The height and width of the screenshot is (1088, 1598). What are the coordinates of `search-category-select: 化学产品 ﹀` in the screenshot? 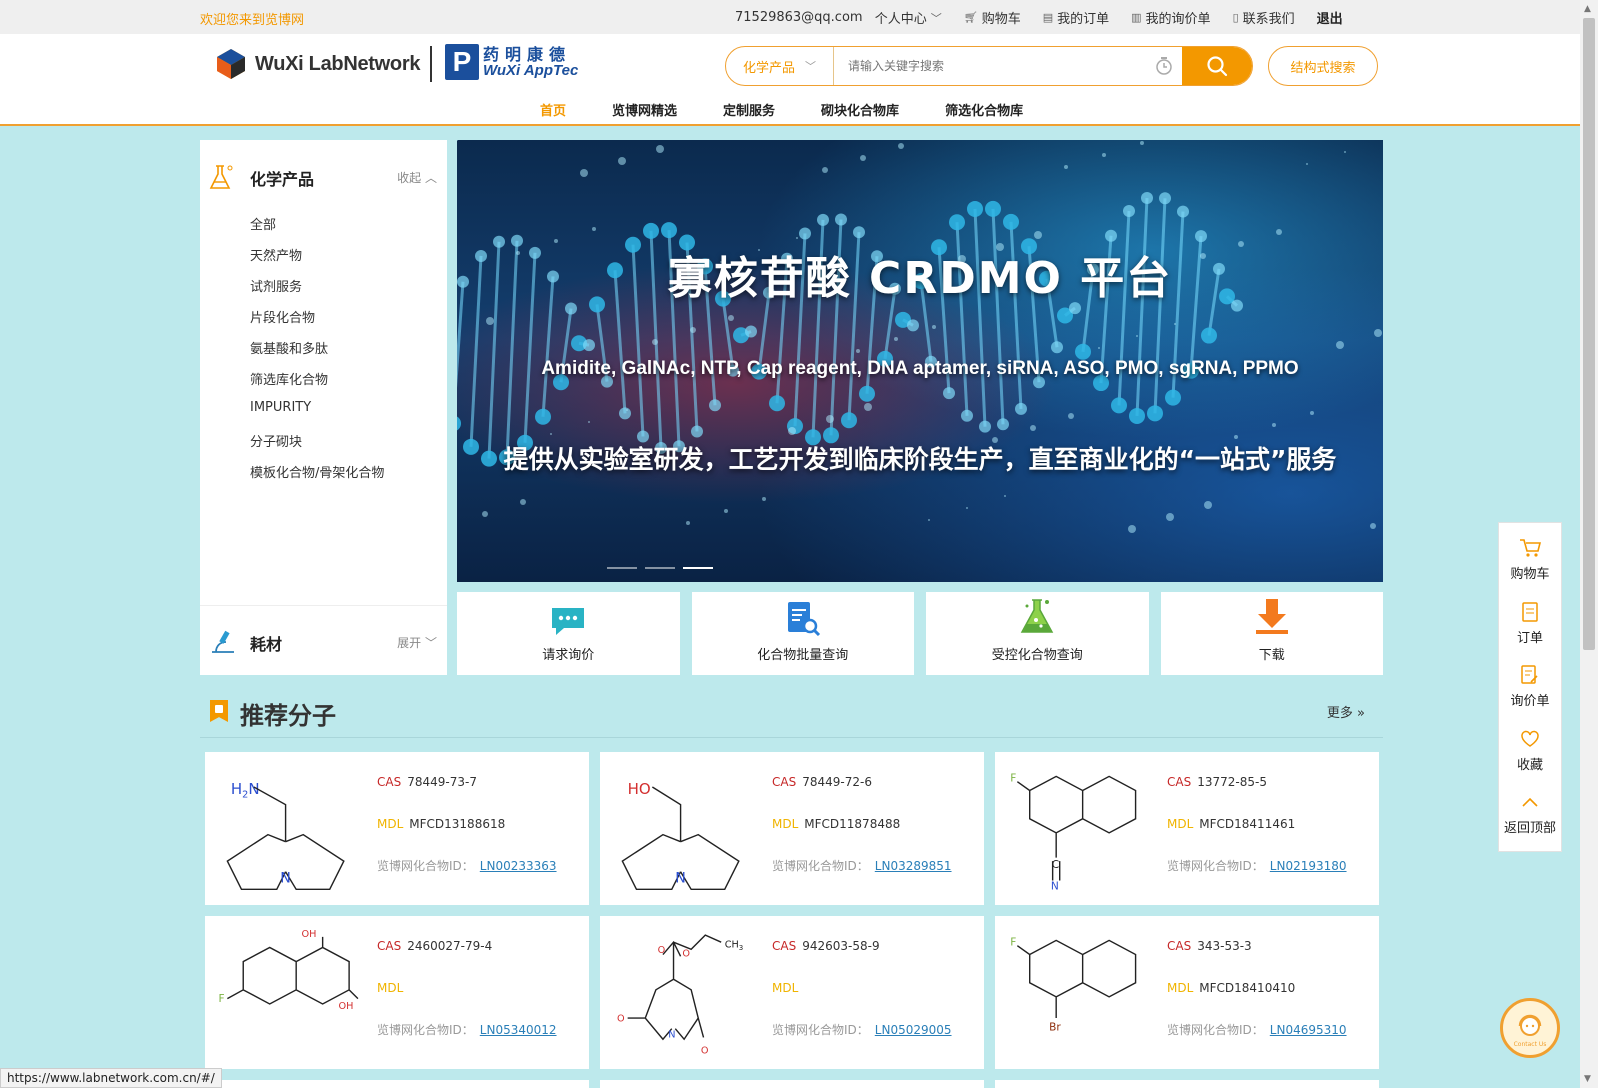 It's located at (780, 66).